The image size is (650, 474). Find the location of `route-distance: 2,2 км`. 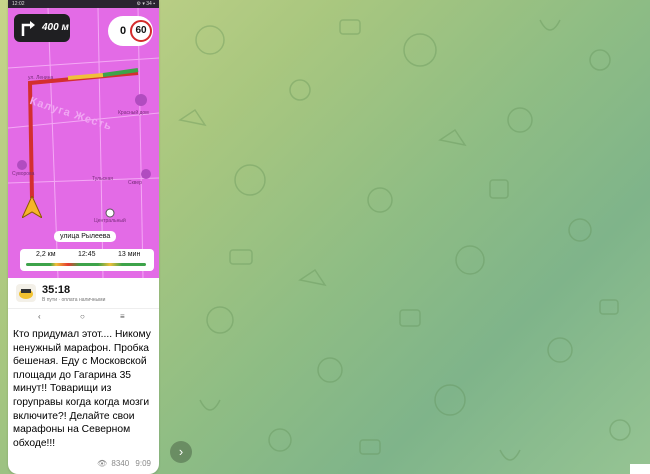

route-distance: 2,2 км is located at coordinates (46, 254).